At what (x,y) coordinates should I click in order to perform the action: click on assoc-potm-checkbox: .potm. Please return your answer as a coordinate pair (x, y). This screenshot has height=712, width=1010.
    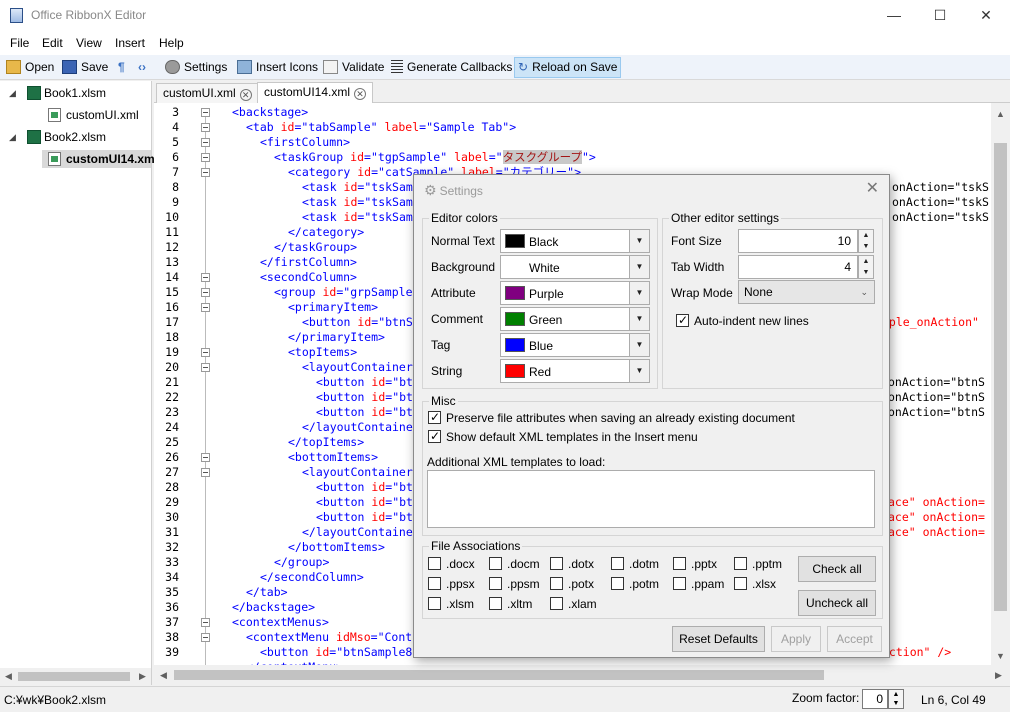
    Looking at the image, I should click on (635, 584).